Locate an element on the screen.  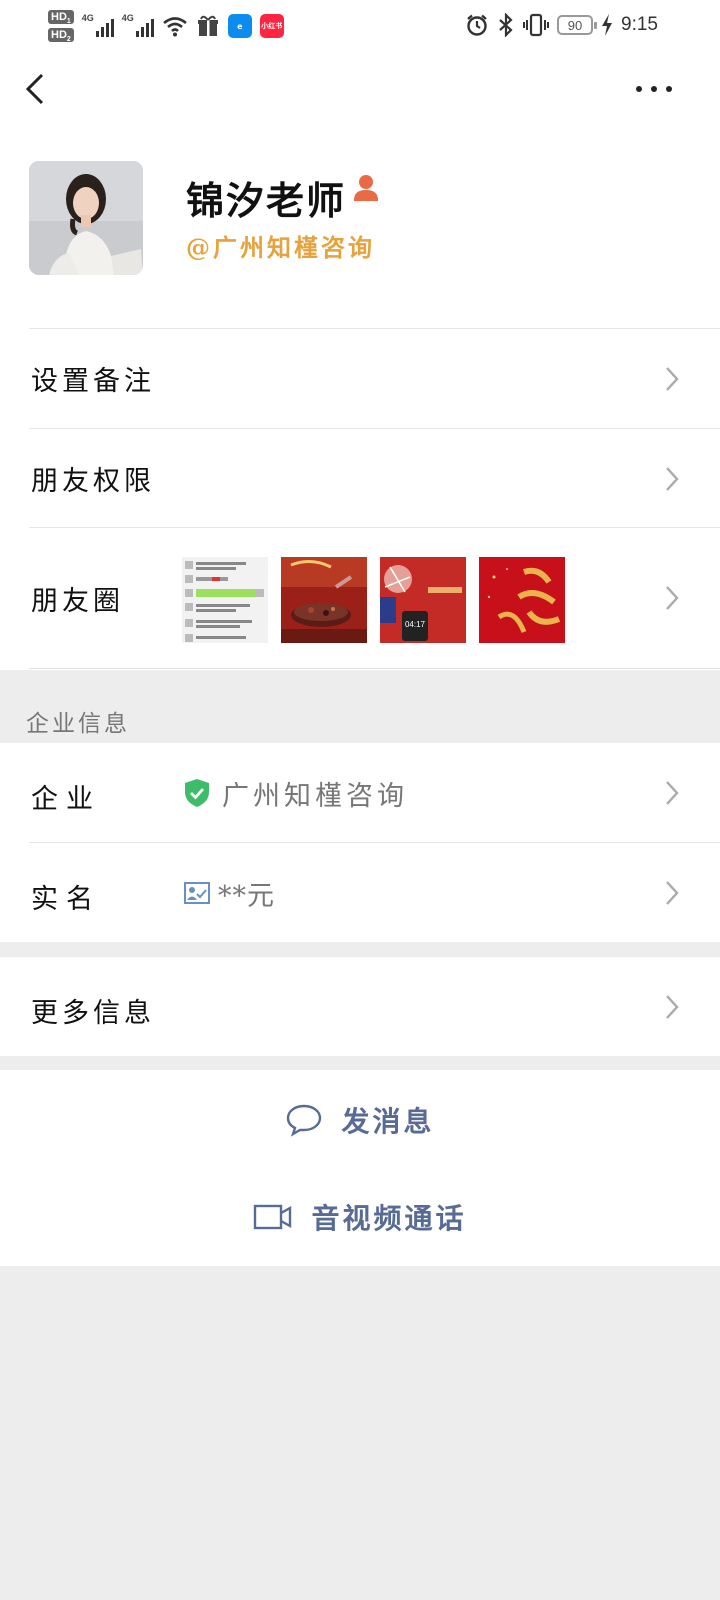
person-badge-icon is located at coordinates (366, 188).